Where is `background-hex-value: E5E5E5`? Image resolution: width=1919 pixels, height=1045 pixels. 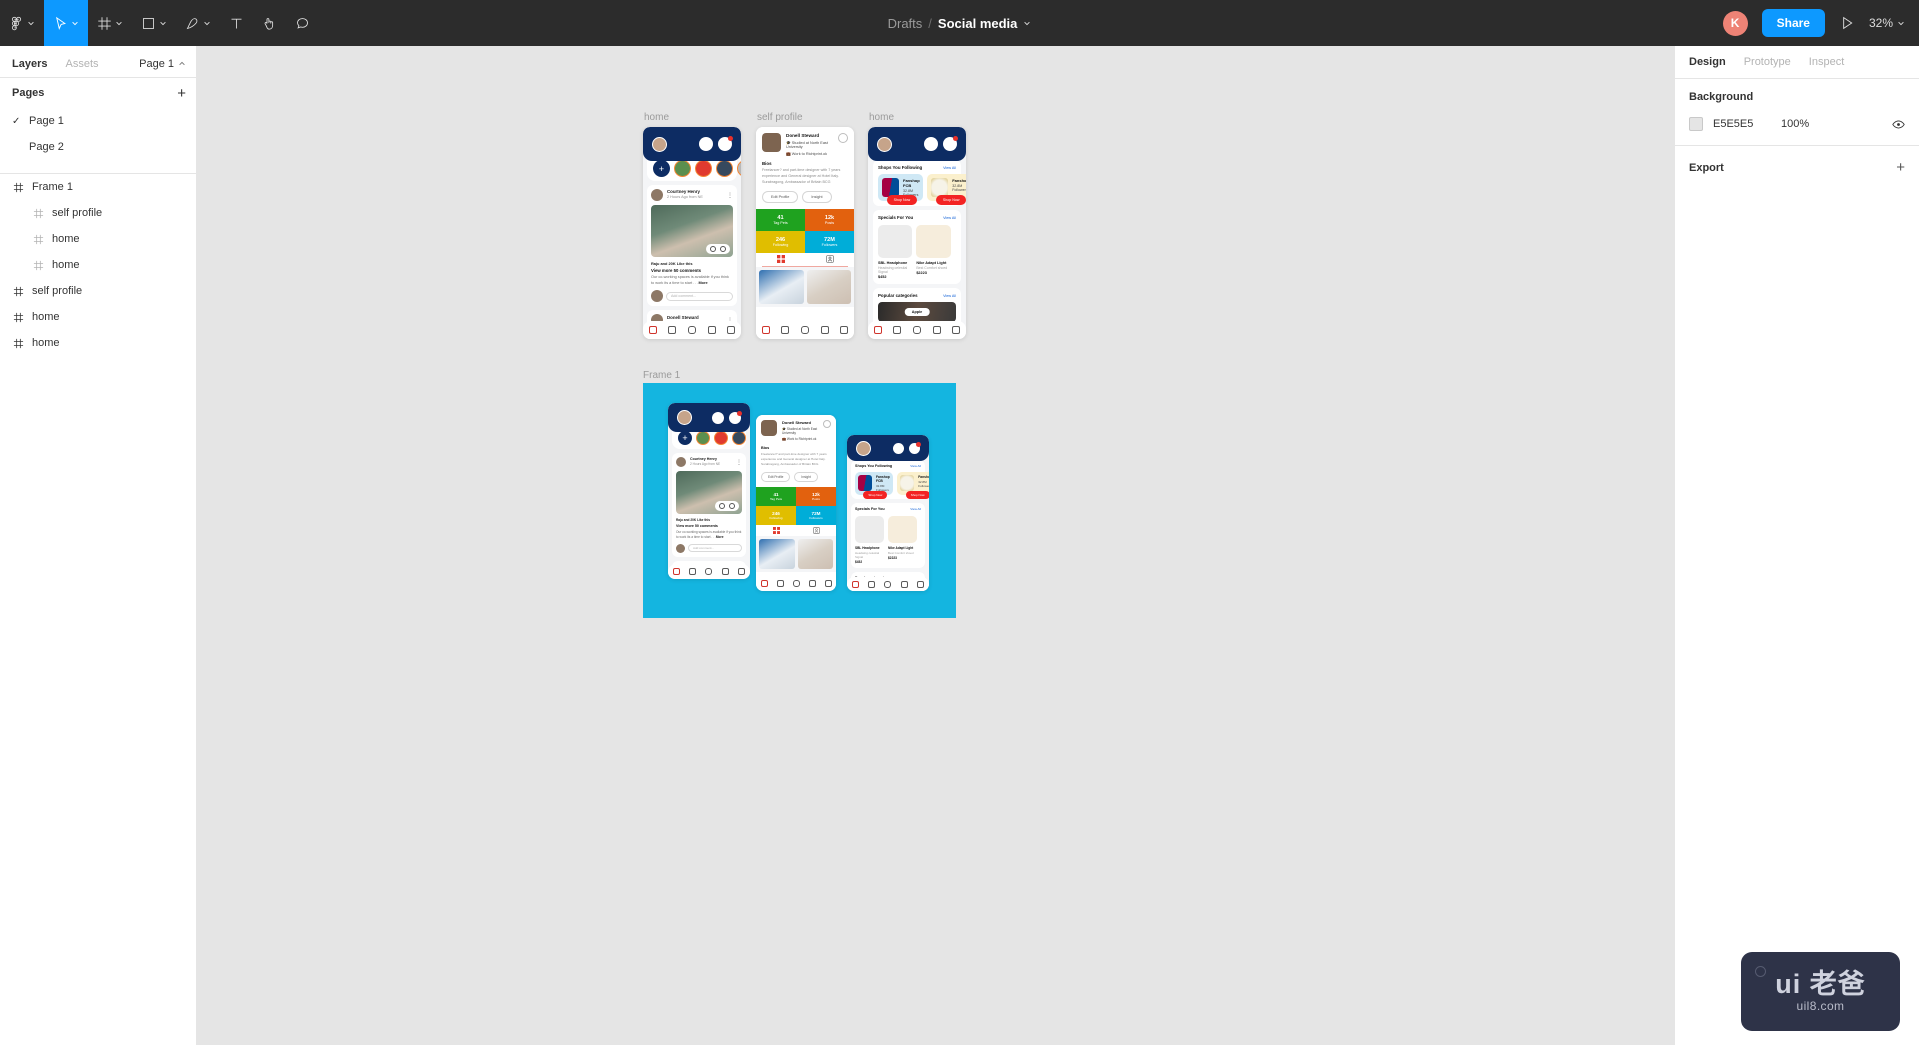 background-hex-value: E5E5E5 is located at coordinates (1742, 124).